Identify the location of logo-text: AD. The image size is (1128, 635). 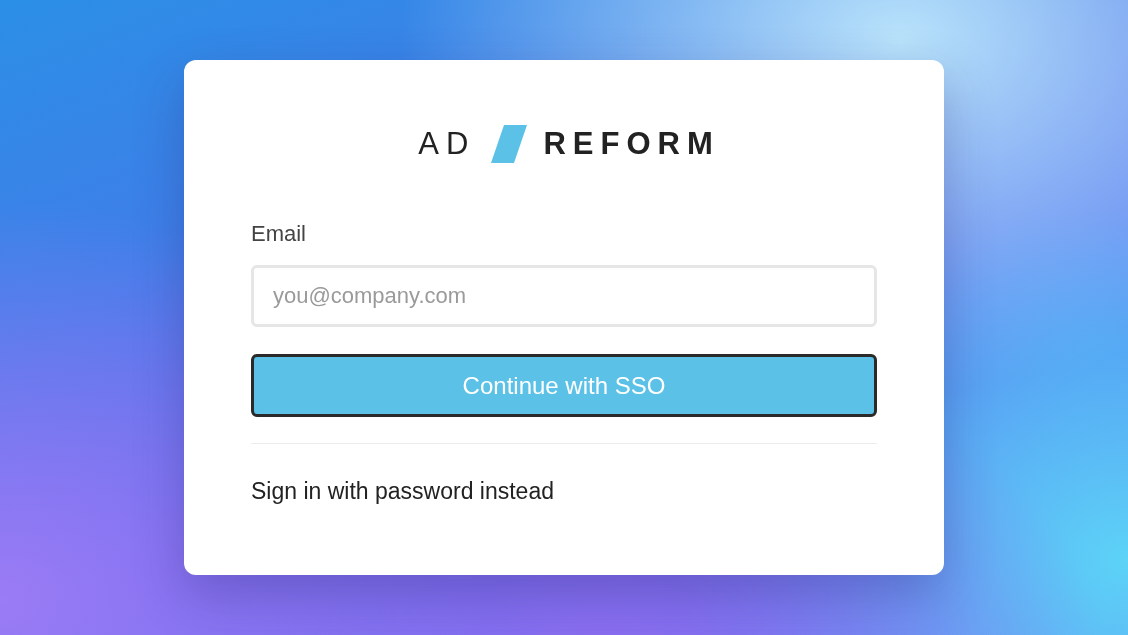
(447, 144).